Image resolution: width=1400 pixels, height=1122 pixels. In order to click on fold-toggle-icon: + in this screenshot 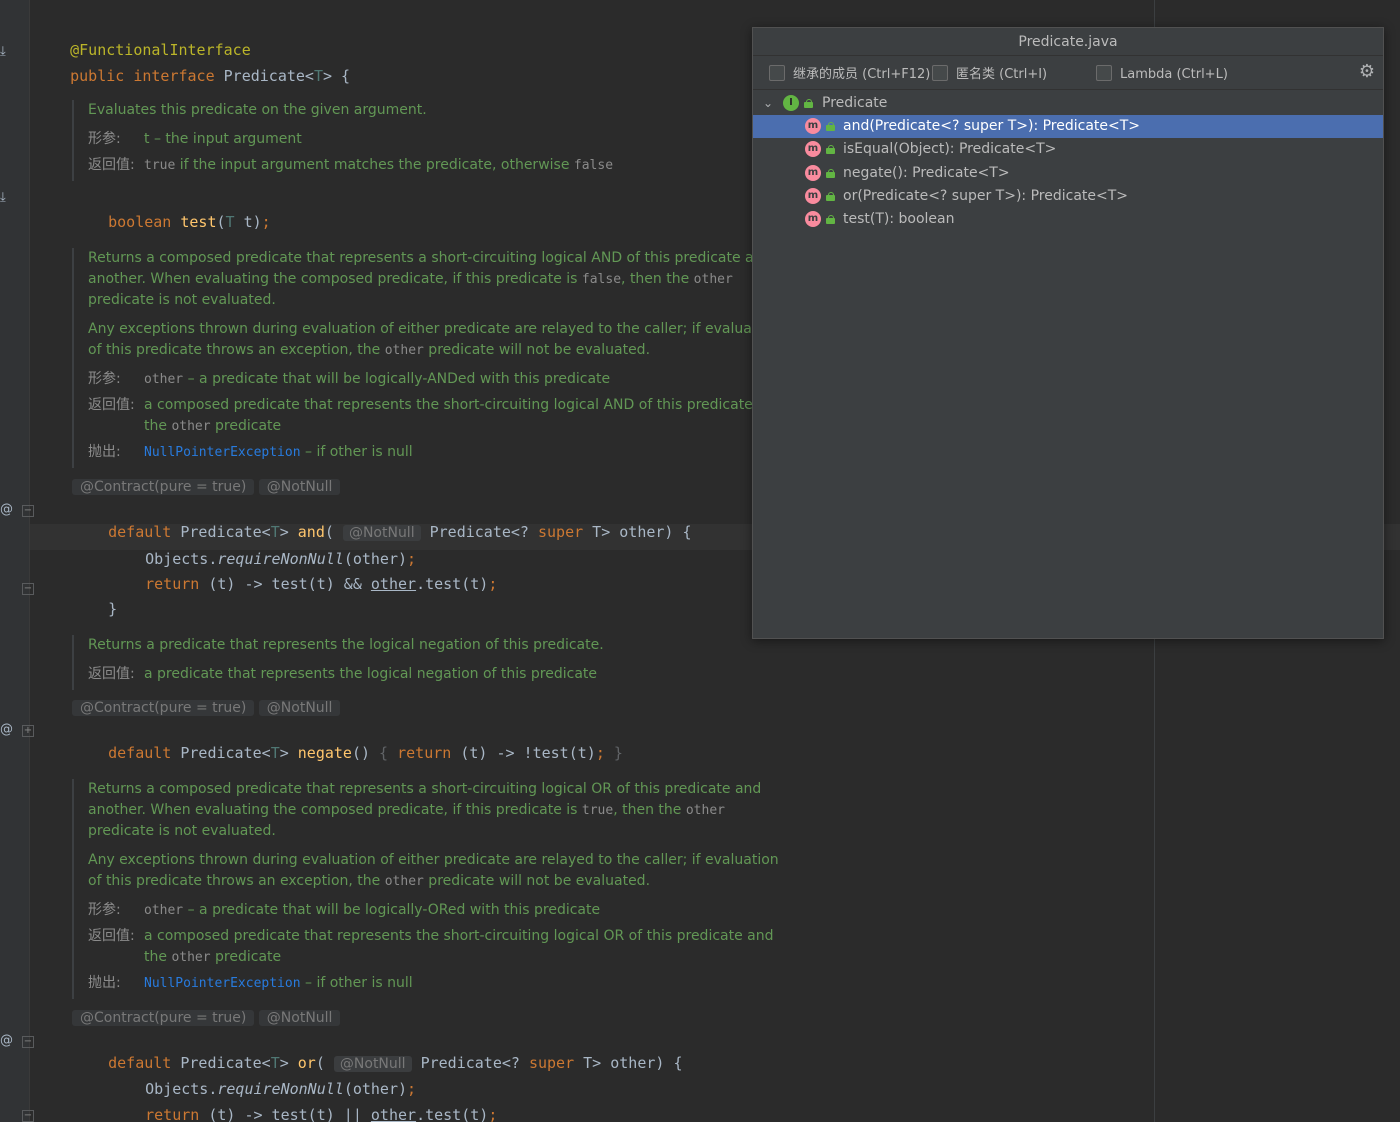, I will do `click(28, 731)`.